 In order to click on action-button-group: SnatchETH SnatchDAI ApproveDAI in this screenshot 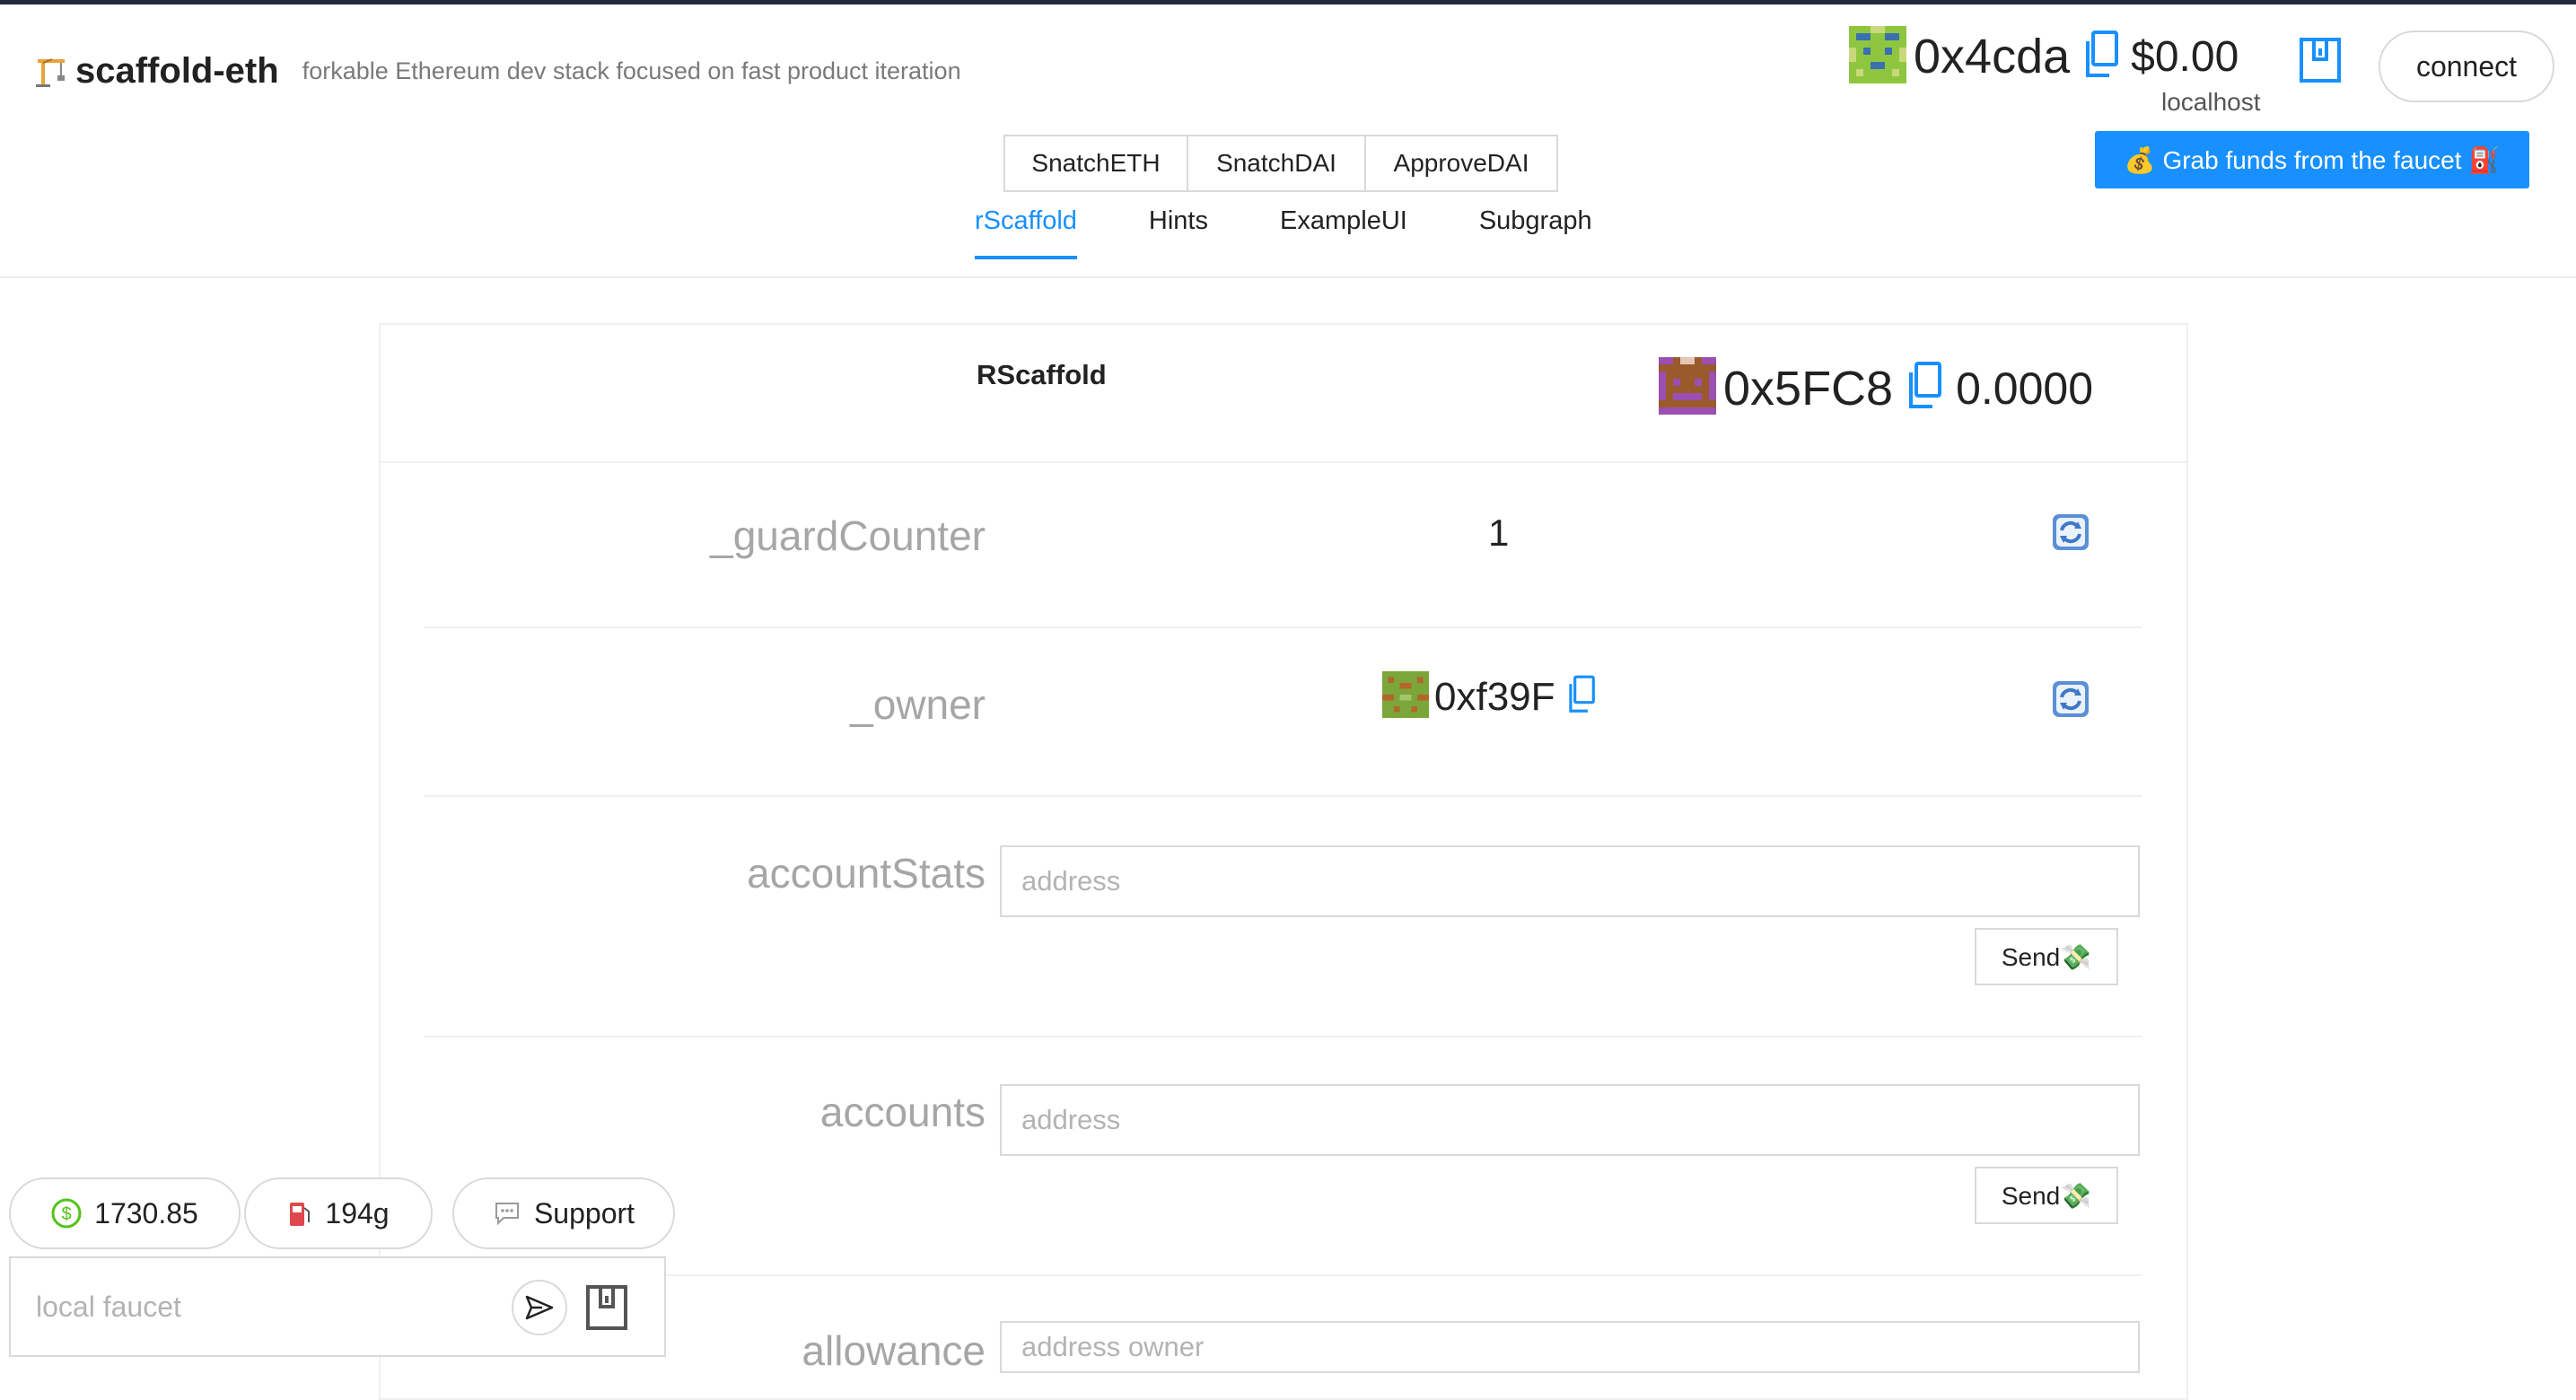, I will do `click(1280, 163)`.